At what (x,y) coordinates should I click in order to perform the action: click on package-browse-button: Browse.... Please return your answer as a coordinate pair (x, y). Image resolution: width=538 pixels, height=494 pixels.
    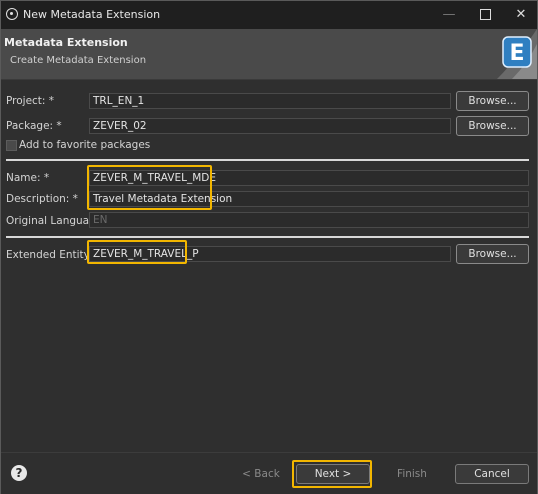
    Looking at the image, I should click on (492, 126).